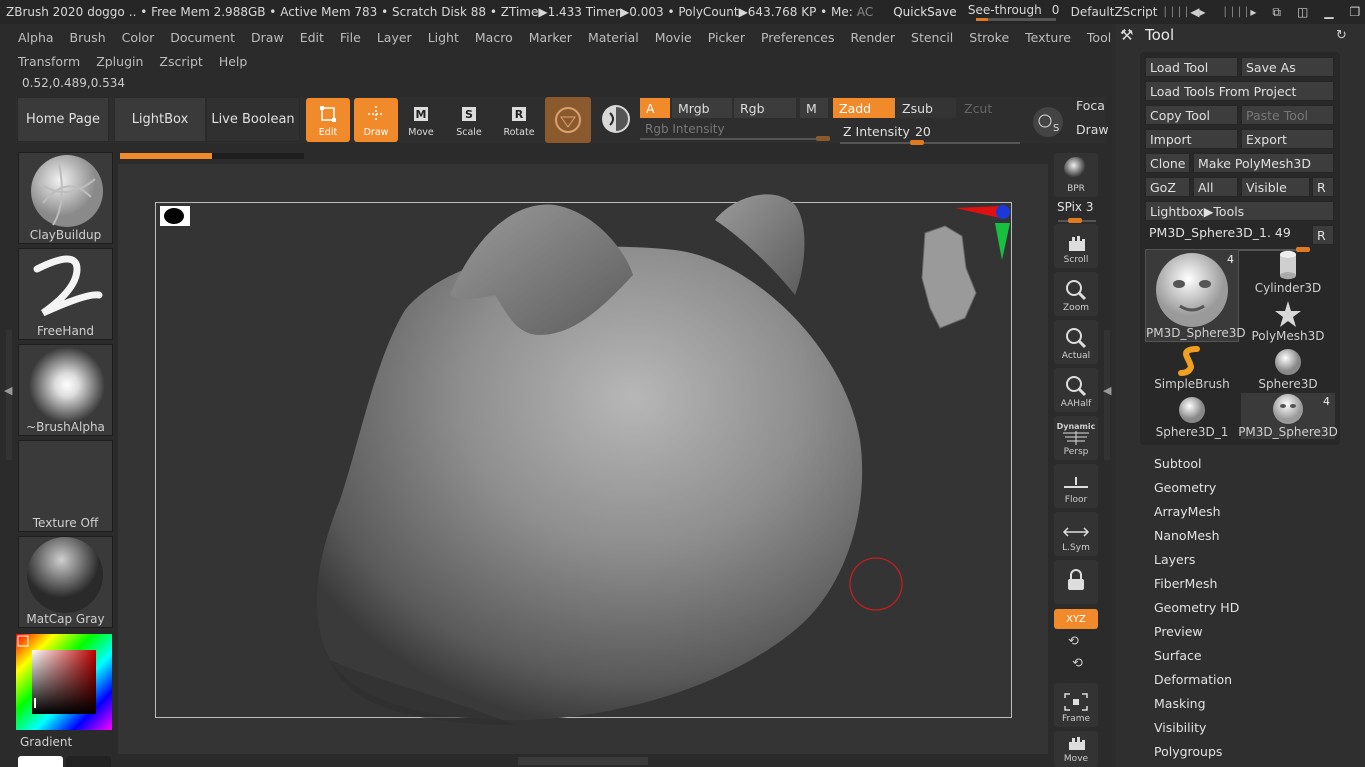 Image resolution: width=1365 pixels, height=767 pixels. I want to click on subpalette-subtool: Subtool, so click(1177, 463).